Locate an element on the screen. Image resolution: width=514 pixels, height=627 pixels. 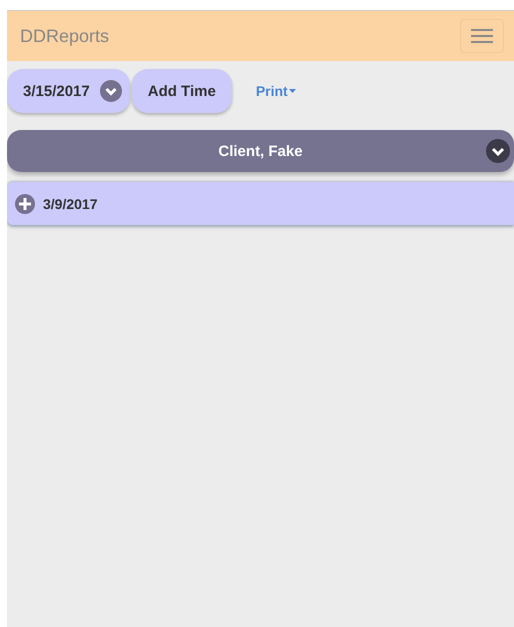
client-header: Client, Fake is located at coordinates (260, 151).